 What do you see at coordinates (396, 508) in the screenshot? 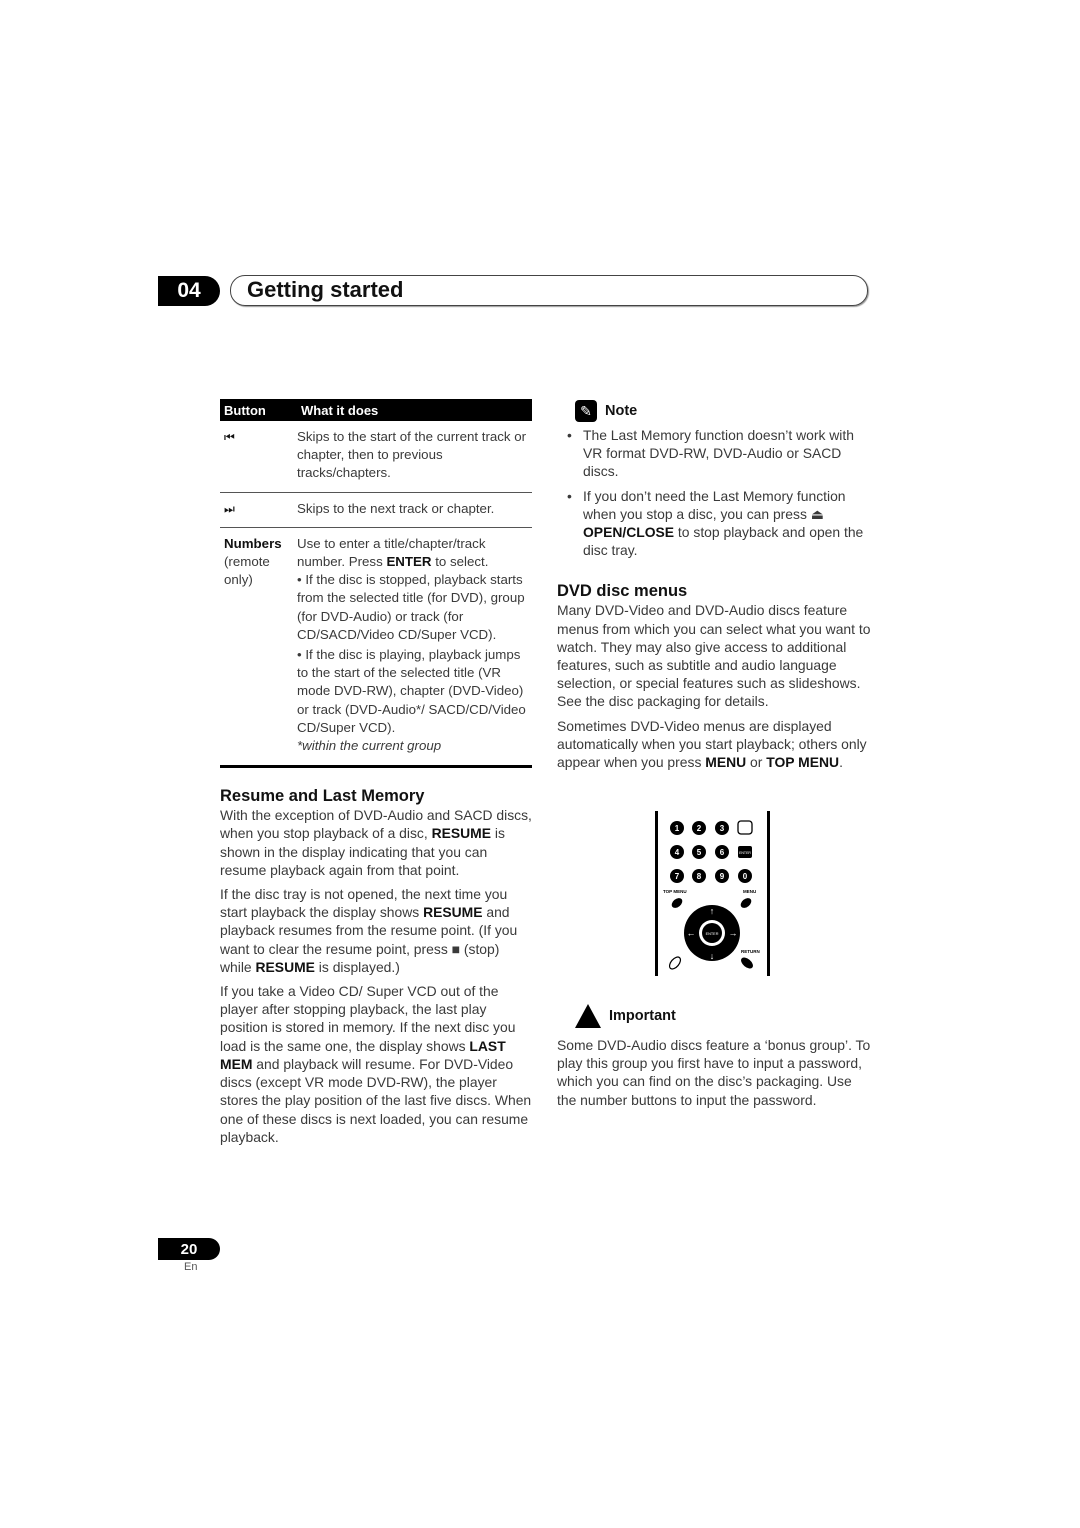
I see `row-description: Skips to the next track or chapter.` at bounding box center [396, 508].